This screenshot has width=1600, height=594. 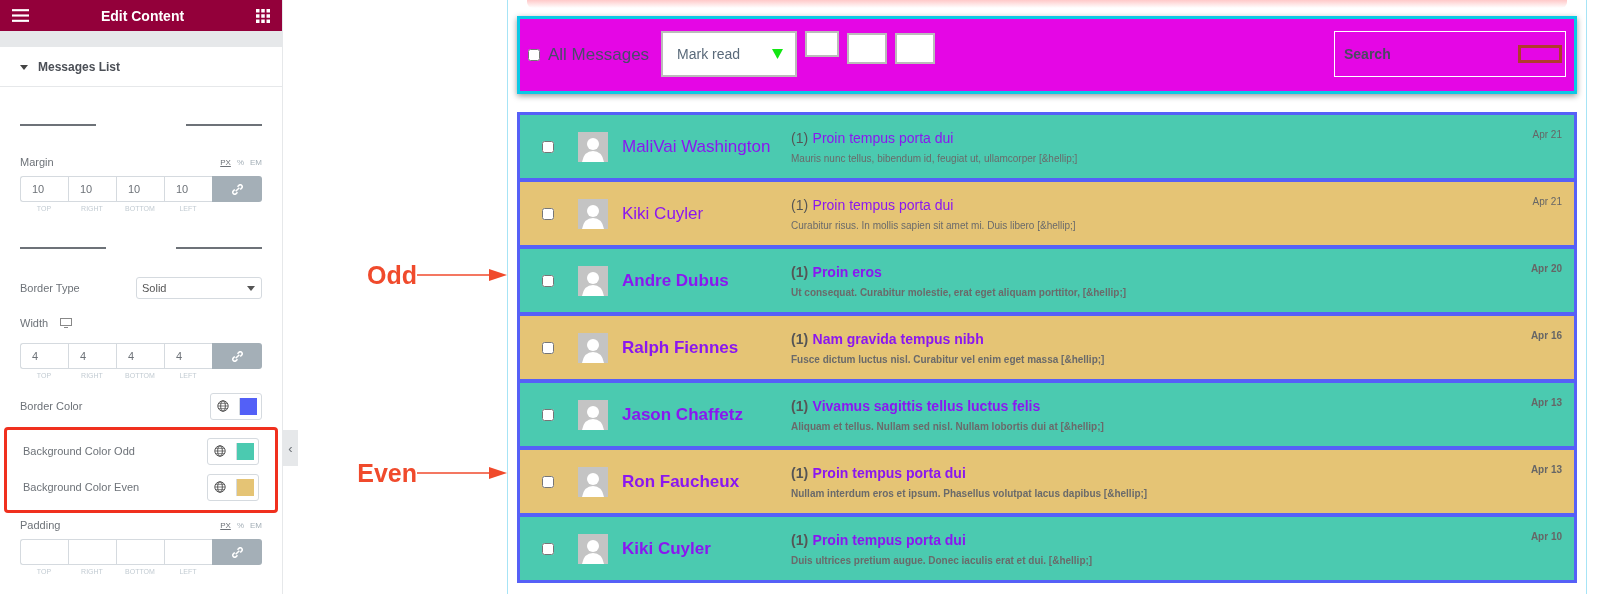 I want to click on message-row: MaliVai Washington (1) Proin tempus porta dui Mauris nunc tellus, bibendum id, feugiat ut, ullamcorper [&hellip;] Apr 21, so click(x=1047, y=146).